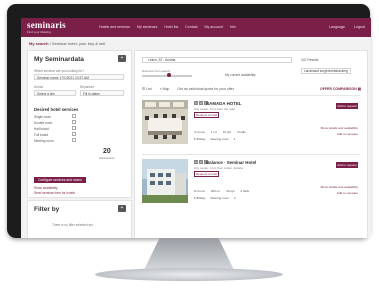  What do you see at coordinates (39, 87) in the screenshot?
I see `arrival-label: Arrival` at bounding box center [39, 87].